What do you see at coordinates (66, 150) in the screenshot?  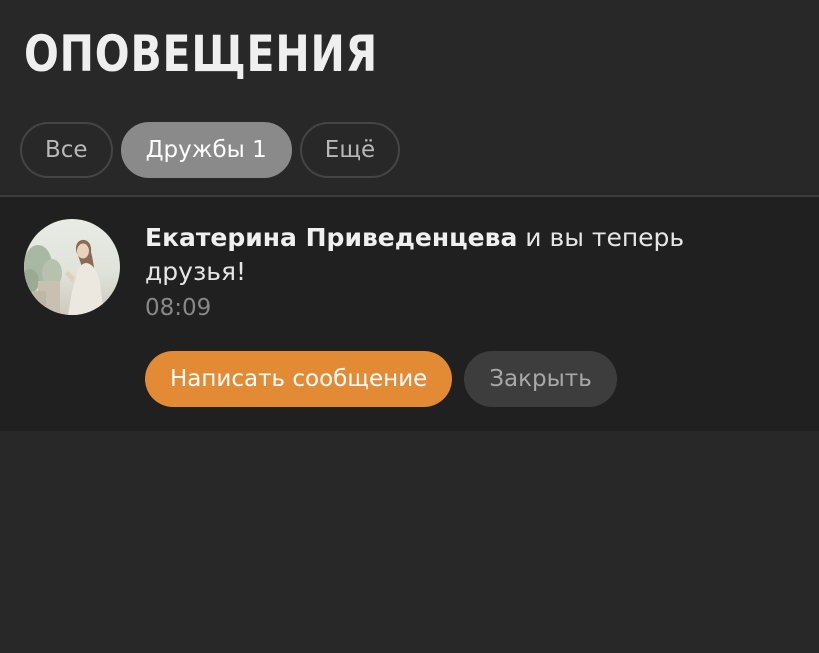 I see `tab-all: Все` at bounding box center [66, 150].